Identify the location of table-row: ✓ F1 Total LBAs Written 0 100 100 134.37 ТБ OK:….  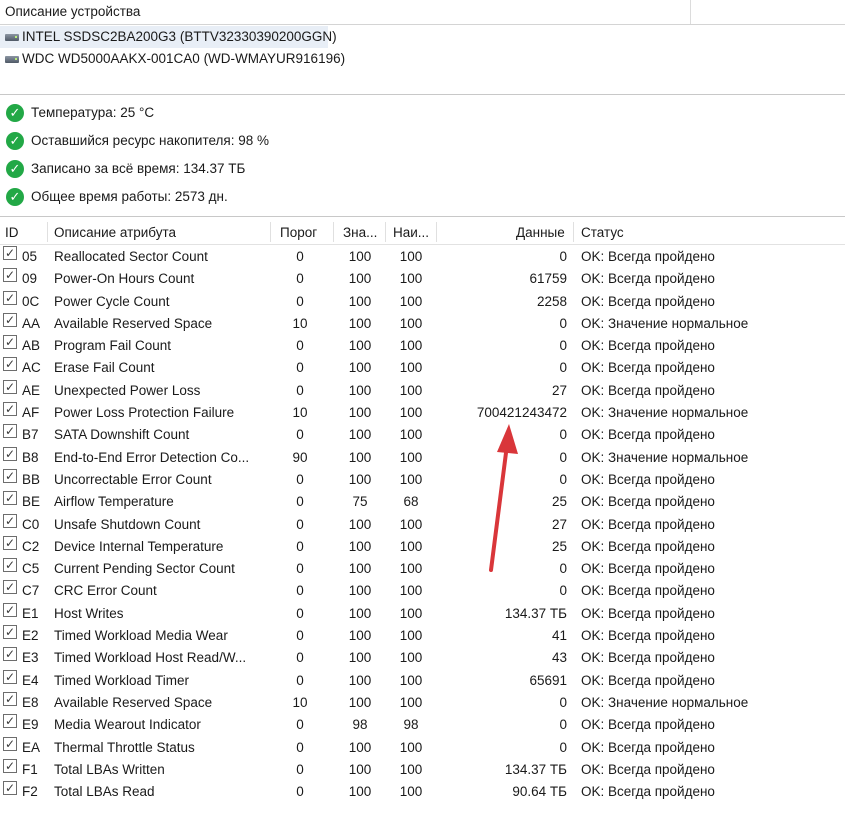
(422, 769).